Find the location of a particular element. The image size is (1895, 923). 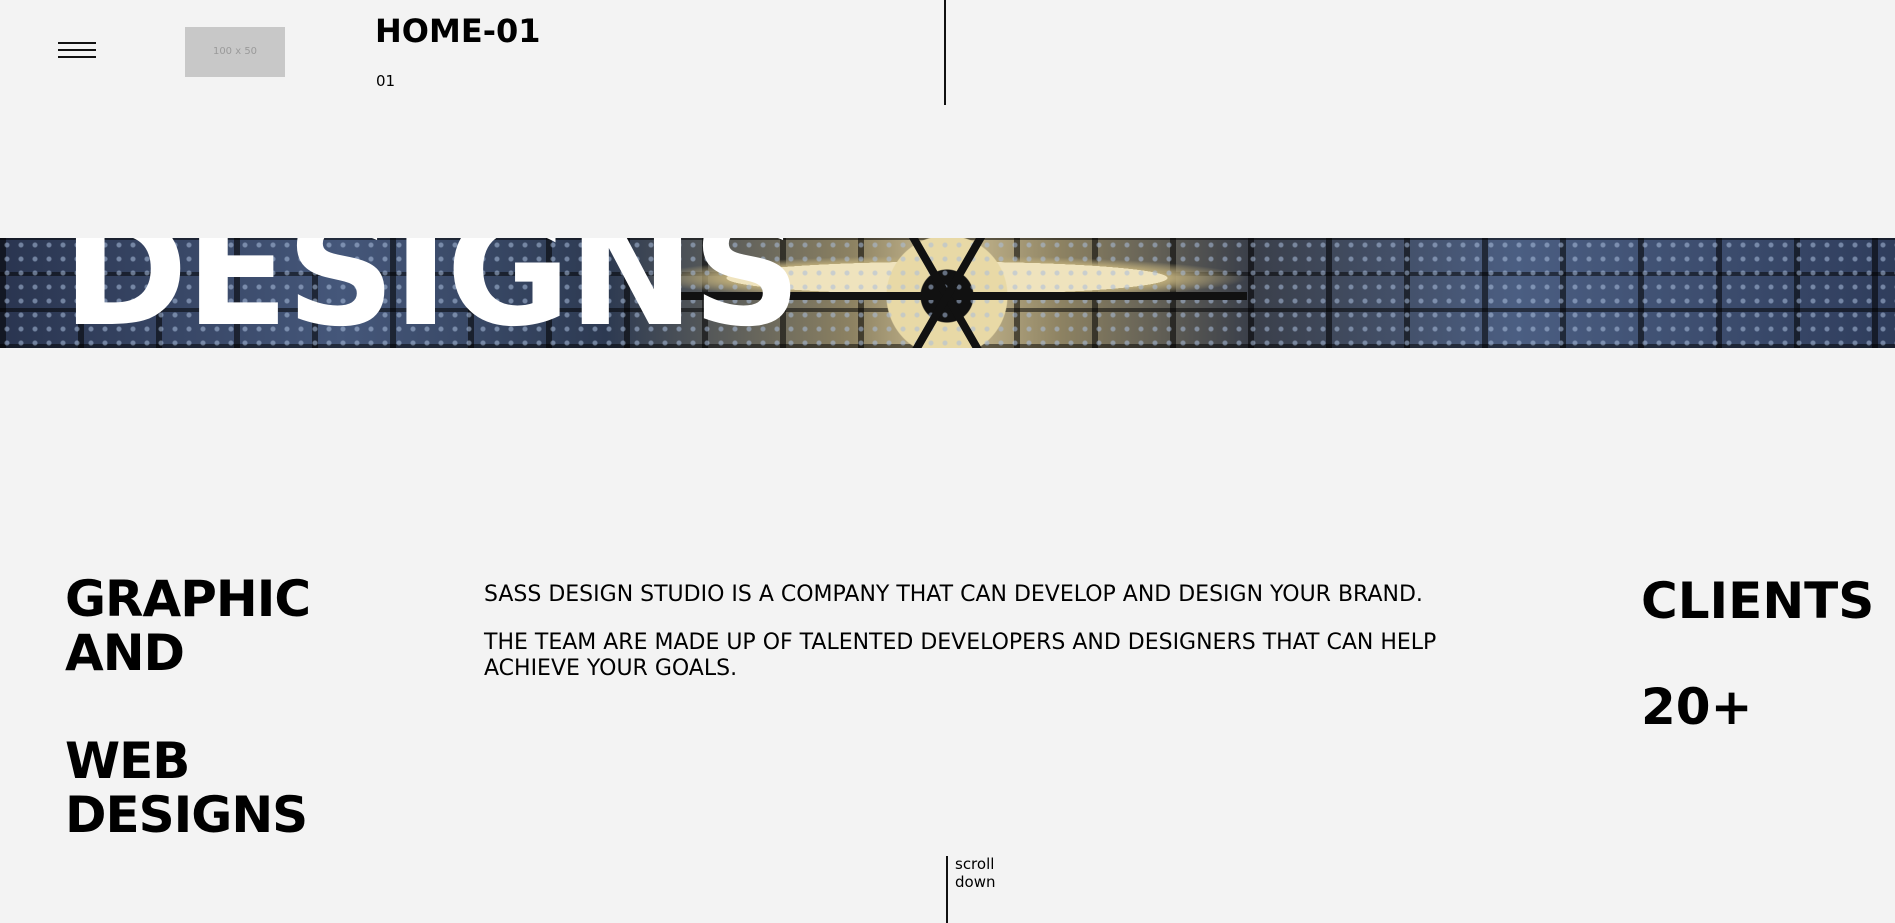

clients-stat: CLIENTS 20+ is located at coordinates (1757, 654).